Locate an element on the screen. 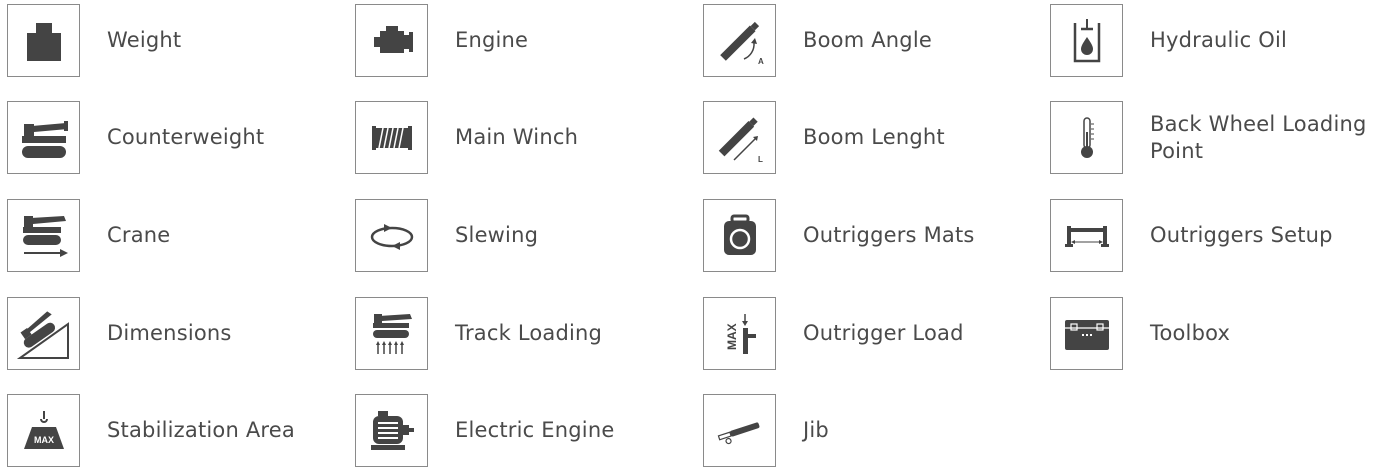  legend-item-outriggers-setup: Outriggers Setup is located at coordinates (1216, 235).